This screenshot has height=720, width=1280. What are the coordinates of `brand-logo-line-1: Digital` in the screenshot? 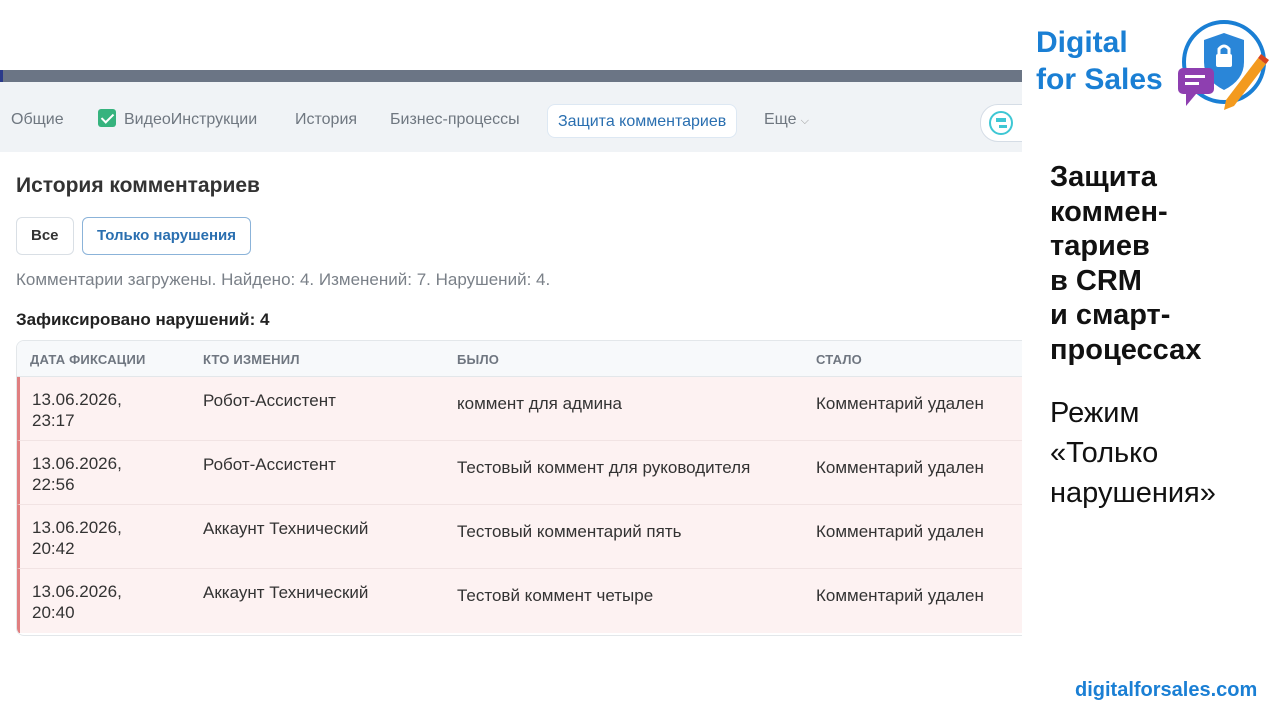 It's located at (1082, 42).